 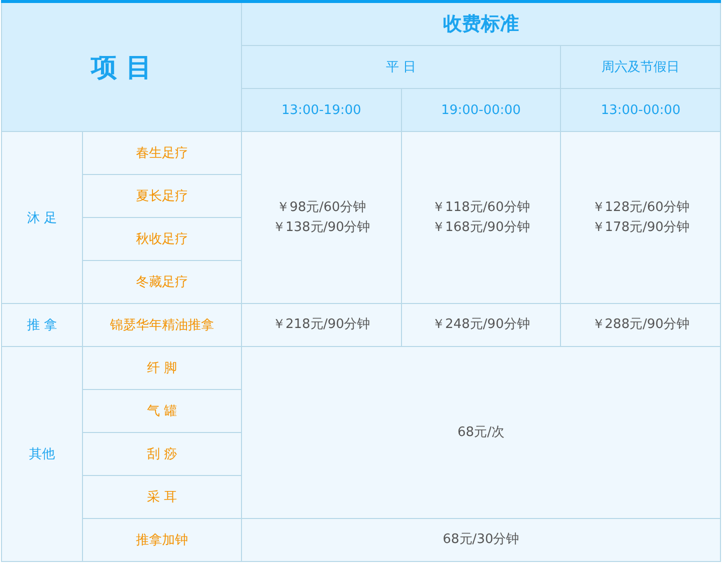 I want to click on category-cell: 推 拿, so click(x=42, y=325).